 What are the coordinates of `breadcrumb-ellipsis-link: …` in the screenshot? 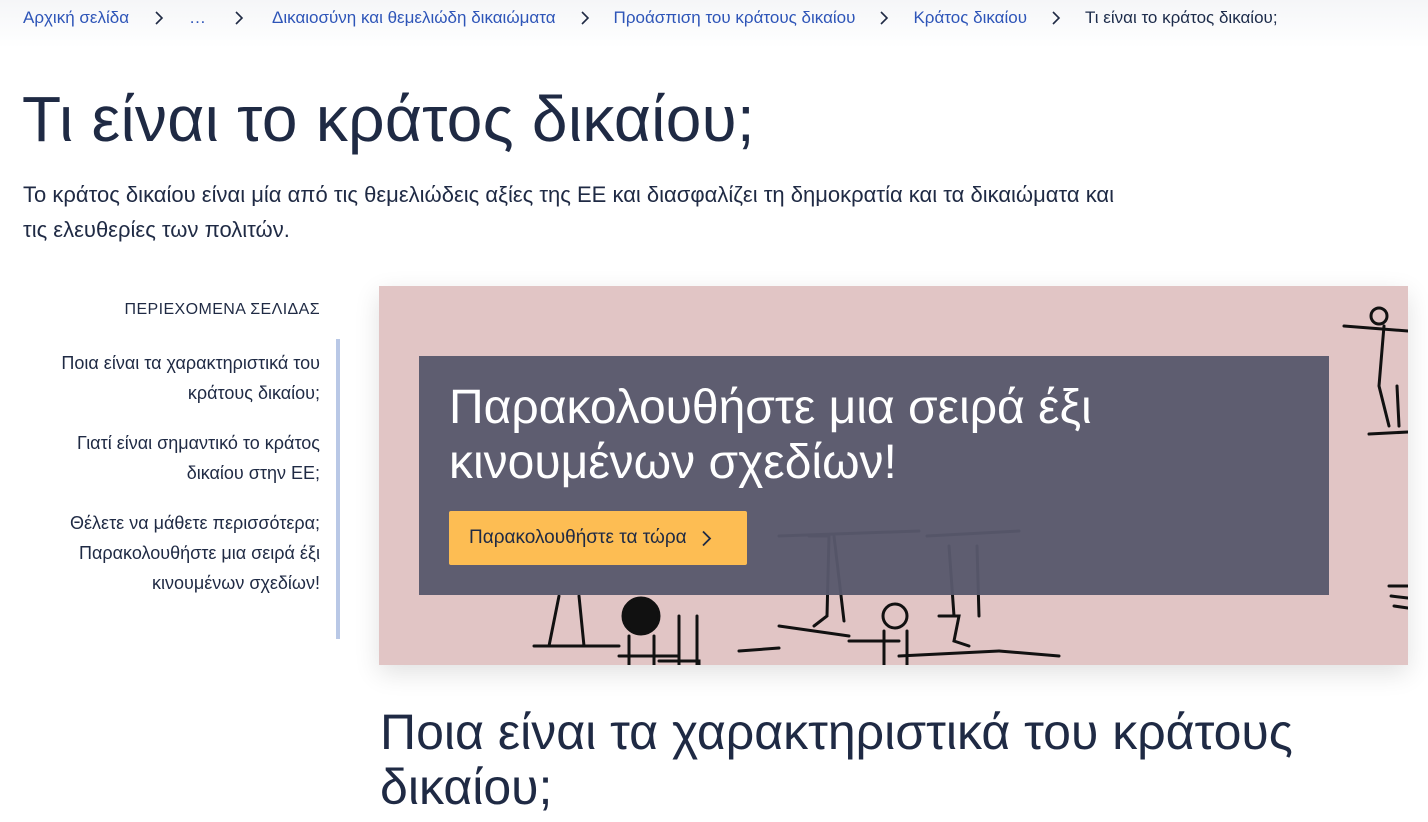 It's located at (197, 18).